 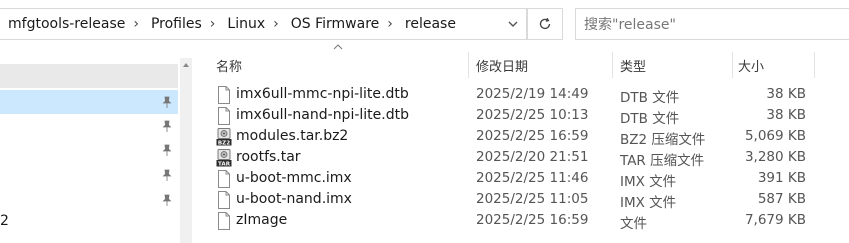 I want to click on column-header-type: 类型, so click(x=633, y=65).